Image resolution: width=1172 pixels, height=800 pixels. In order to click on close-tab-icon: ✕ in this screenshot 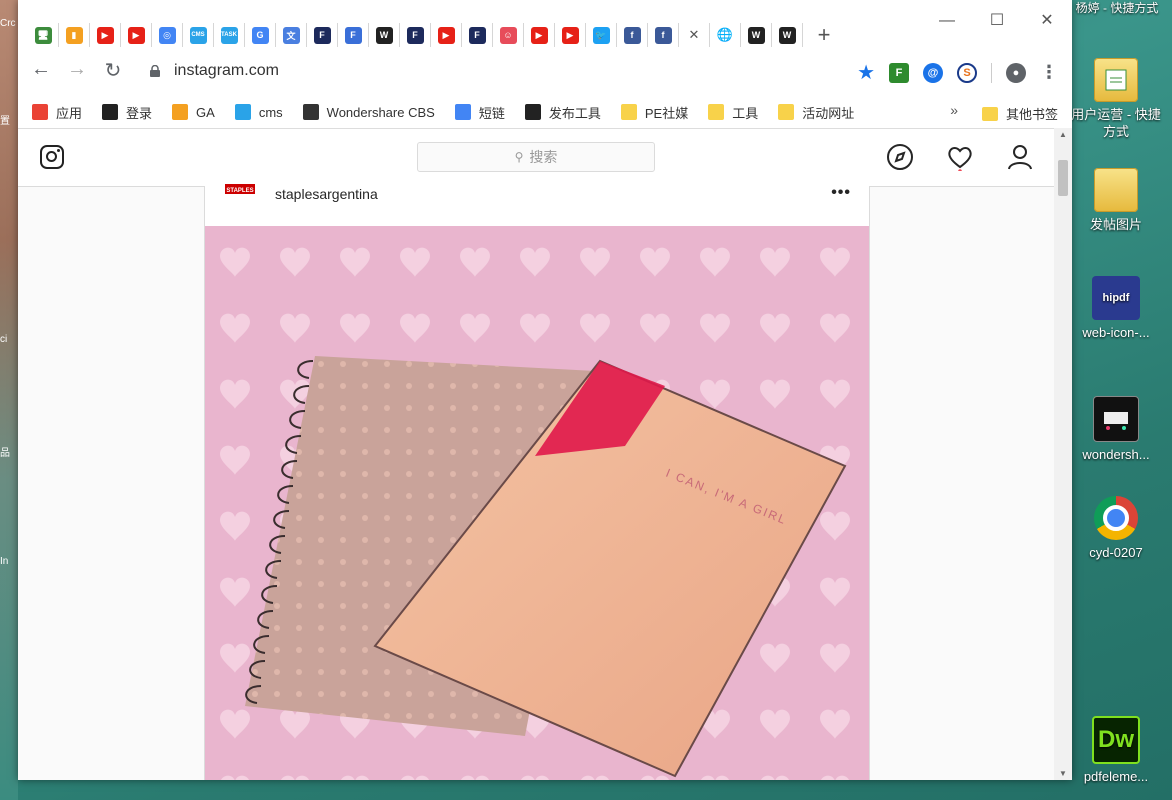, I will do `click(694, 34)`.